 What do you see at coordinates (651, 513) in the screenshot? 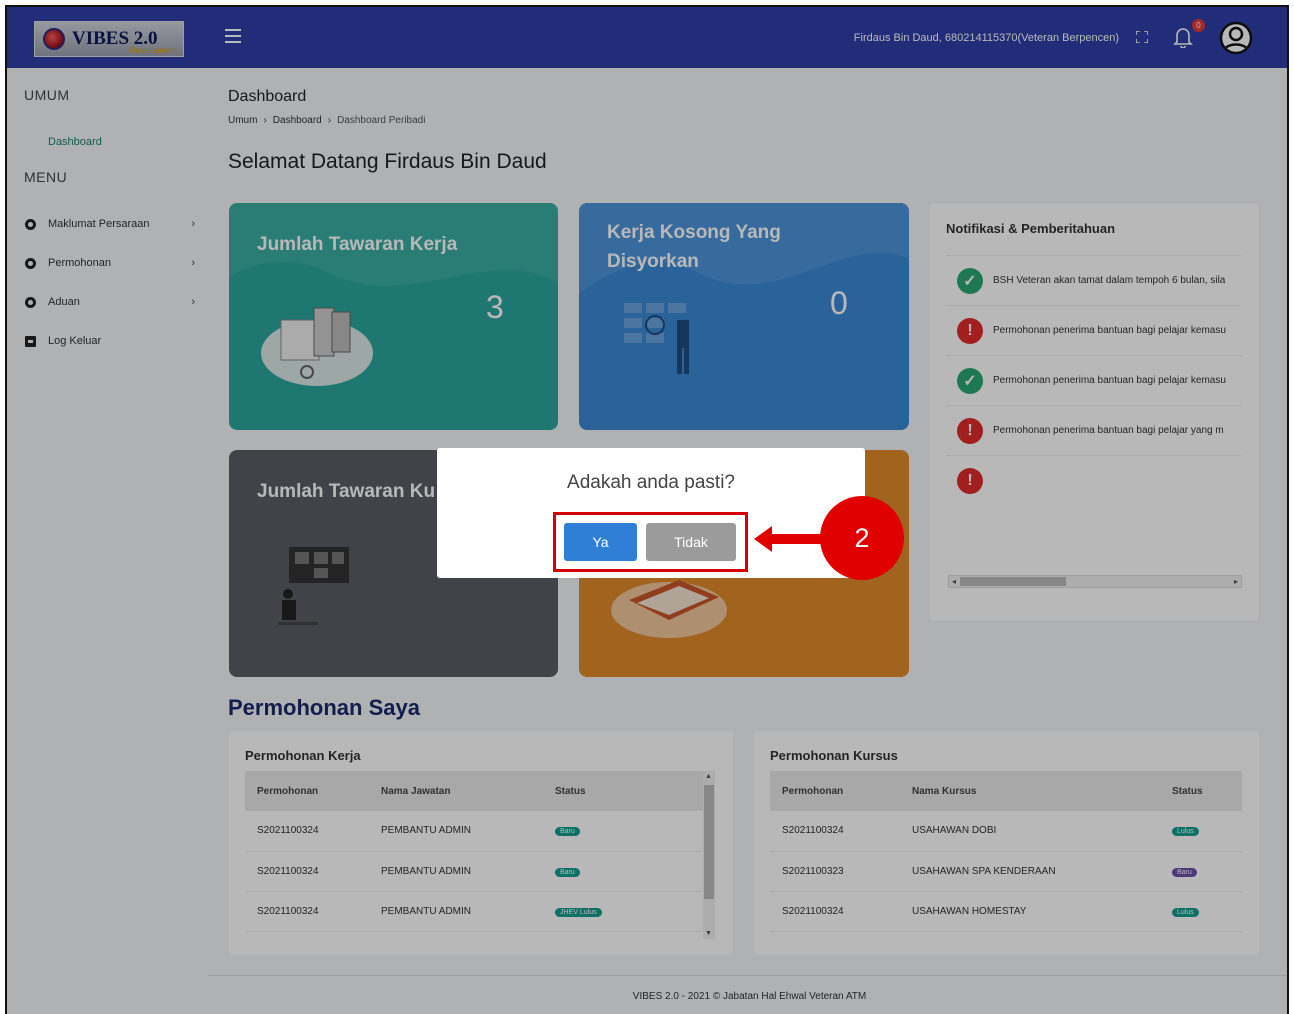
I see `confirm-dialog: Adakah anda pasti? Ya Tidak` at bounding box center [651, 513].